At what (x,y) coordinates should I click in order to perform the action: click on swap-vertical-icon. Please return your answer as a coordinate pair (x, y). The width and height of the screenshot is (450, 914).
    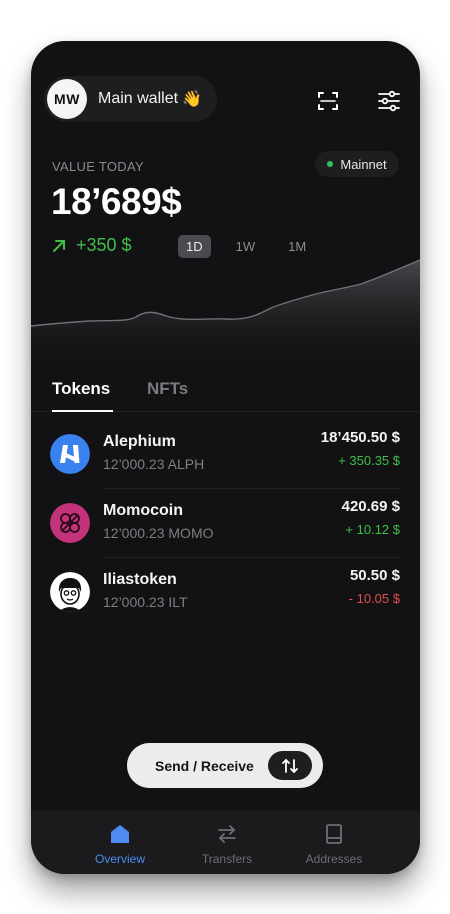
    Looking at the image, I should click on (290, 765).